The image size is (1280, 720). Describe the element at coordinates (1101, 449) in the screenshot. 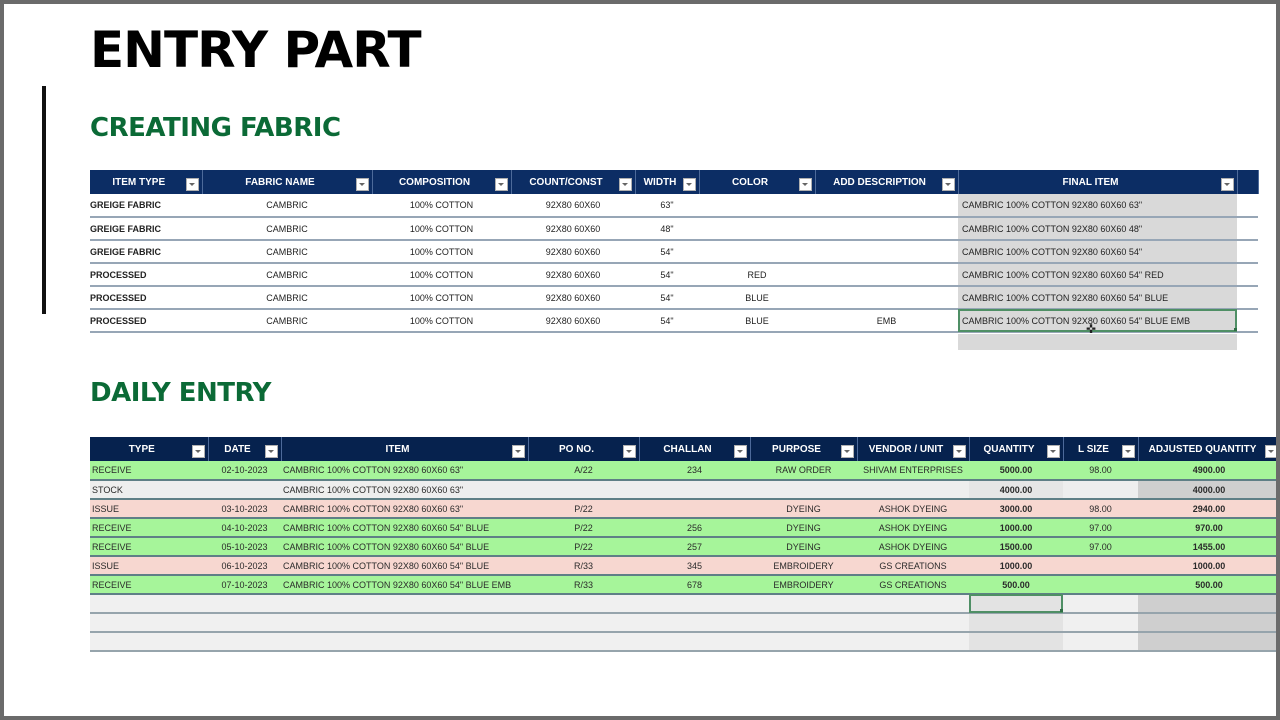

I see `column-header-l-size: L SIZE` at that location.